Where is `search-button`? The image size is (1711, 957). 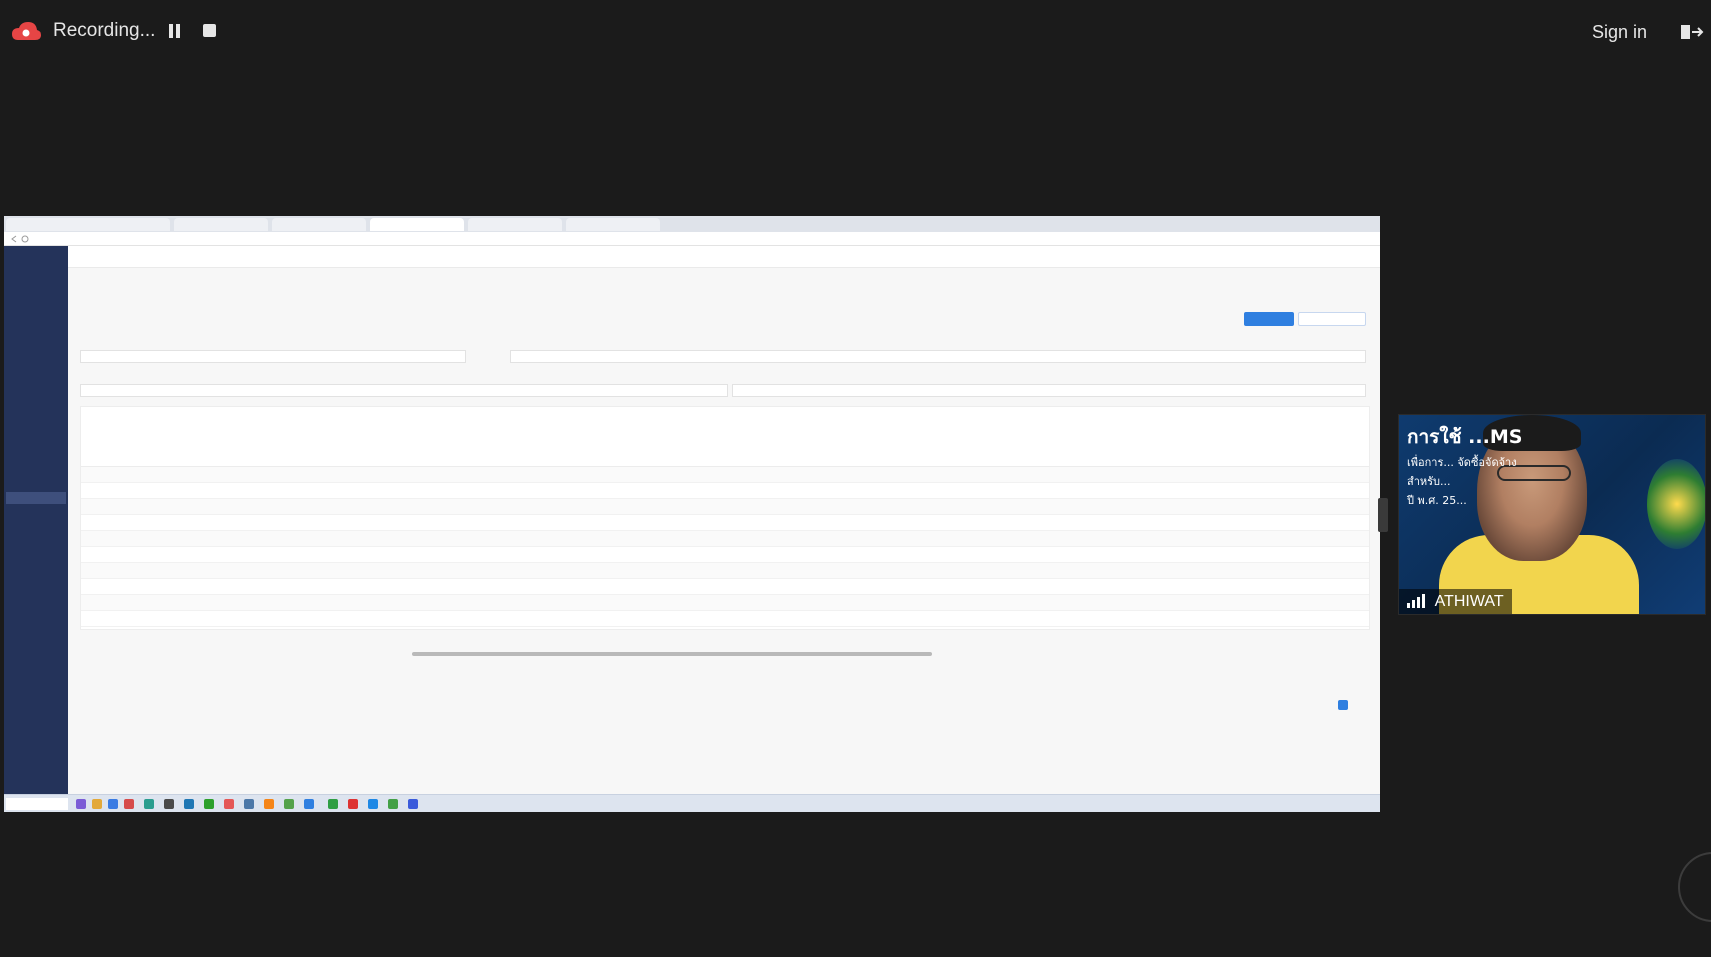 search-button is located at coordinates (1269, 319).